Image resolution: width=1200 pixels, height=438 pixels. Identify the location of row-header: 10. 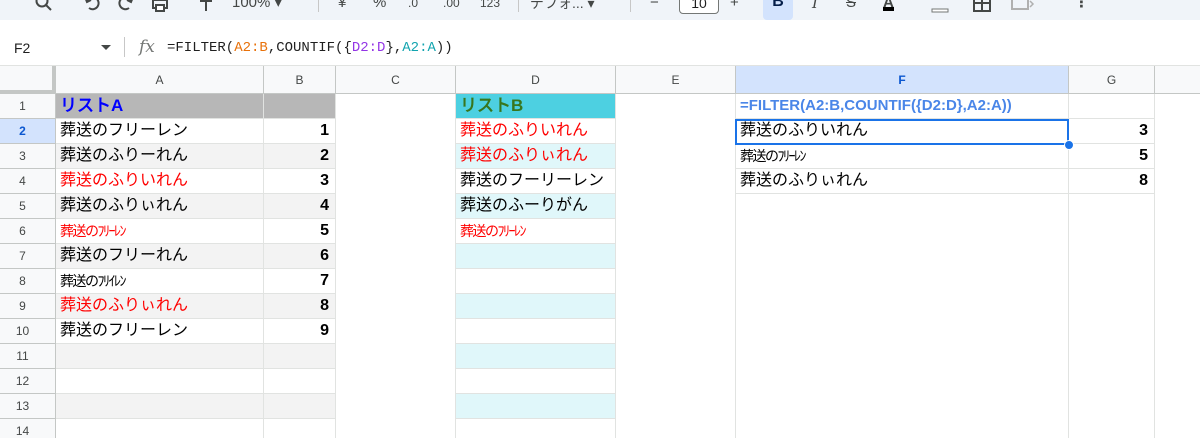
(28, 331).